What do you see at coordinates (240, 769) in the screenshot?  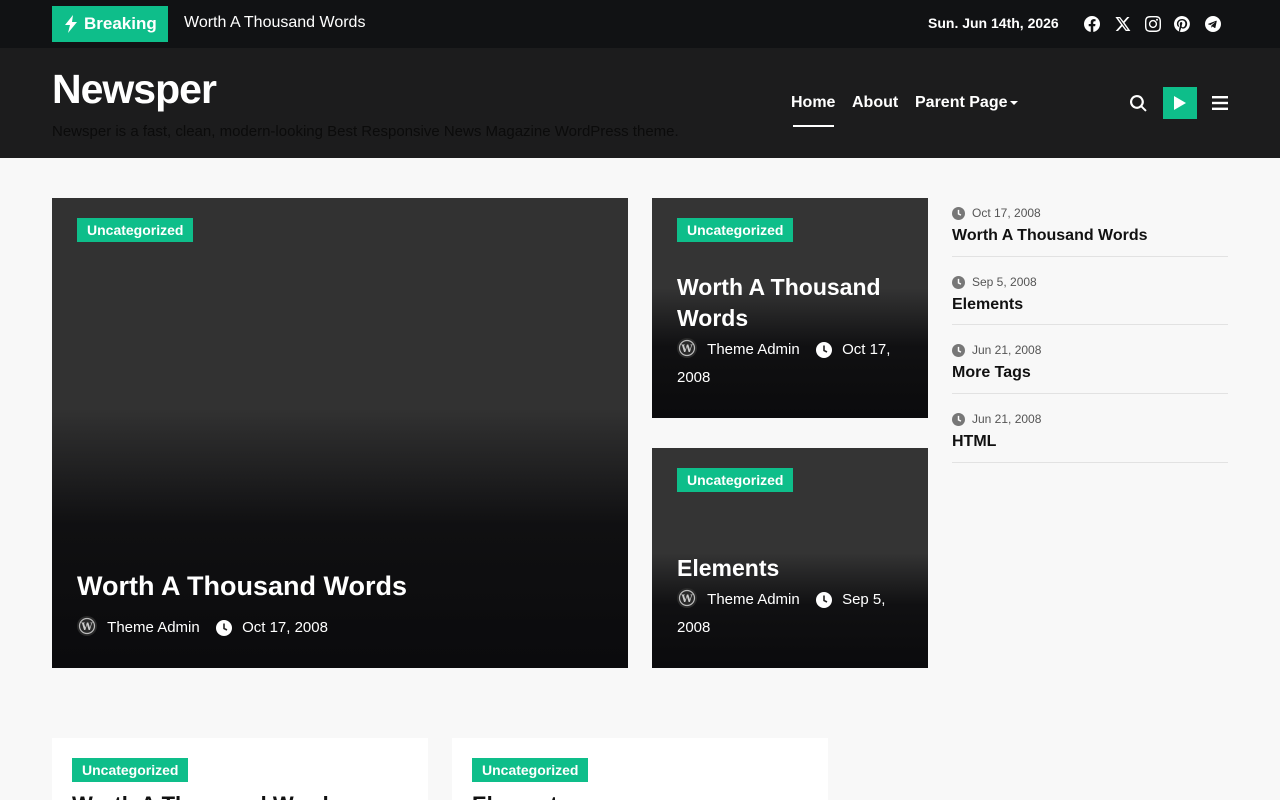 I see `post-card: Uncategorized Worth A Thousand Words` at bounding box center [240, 769].